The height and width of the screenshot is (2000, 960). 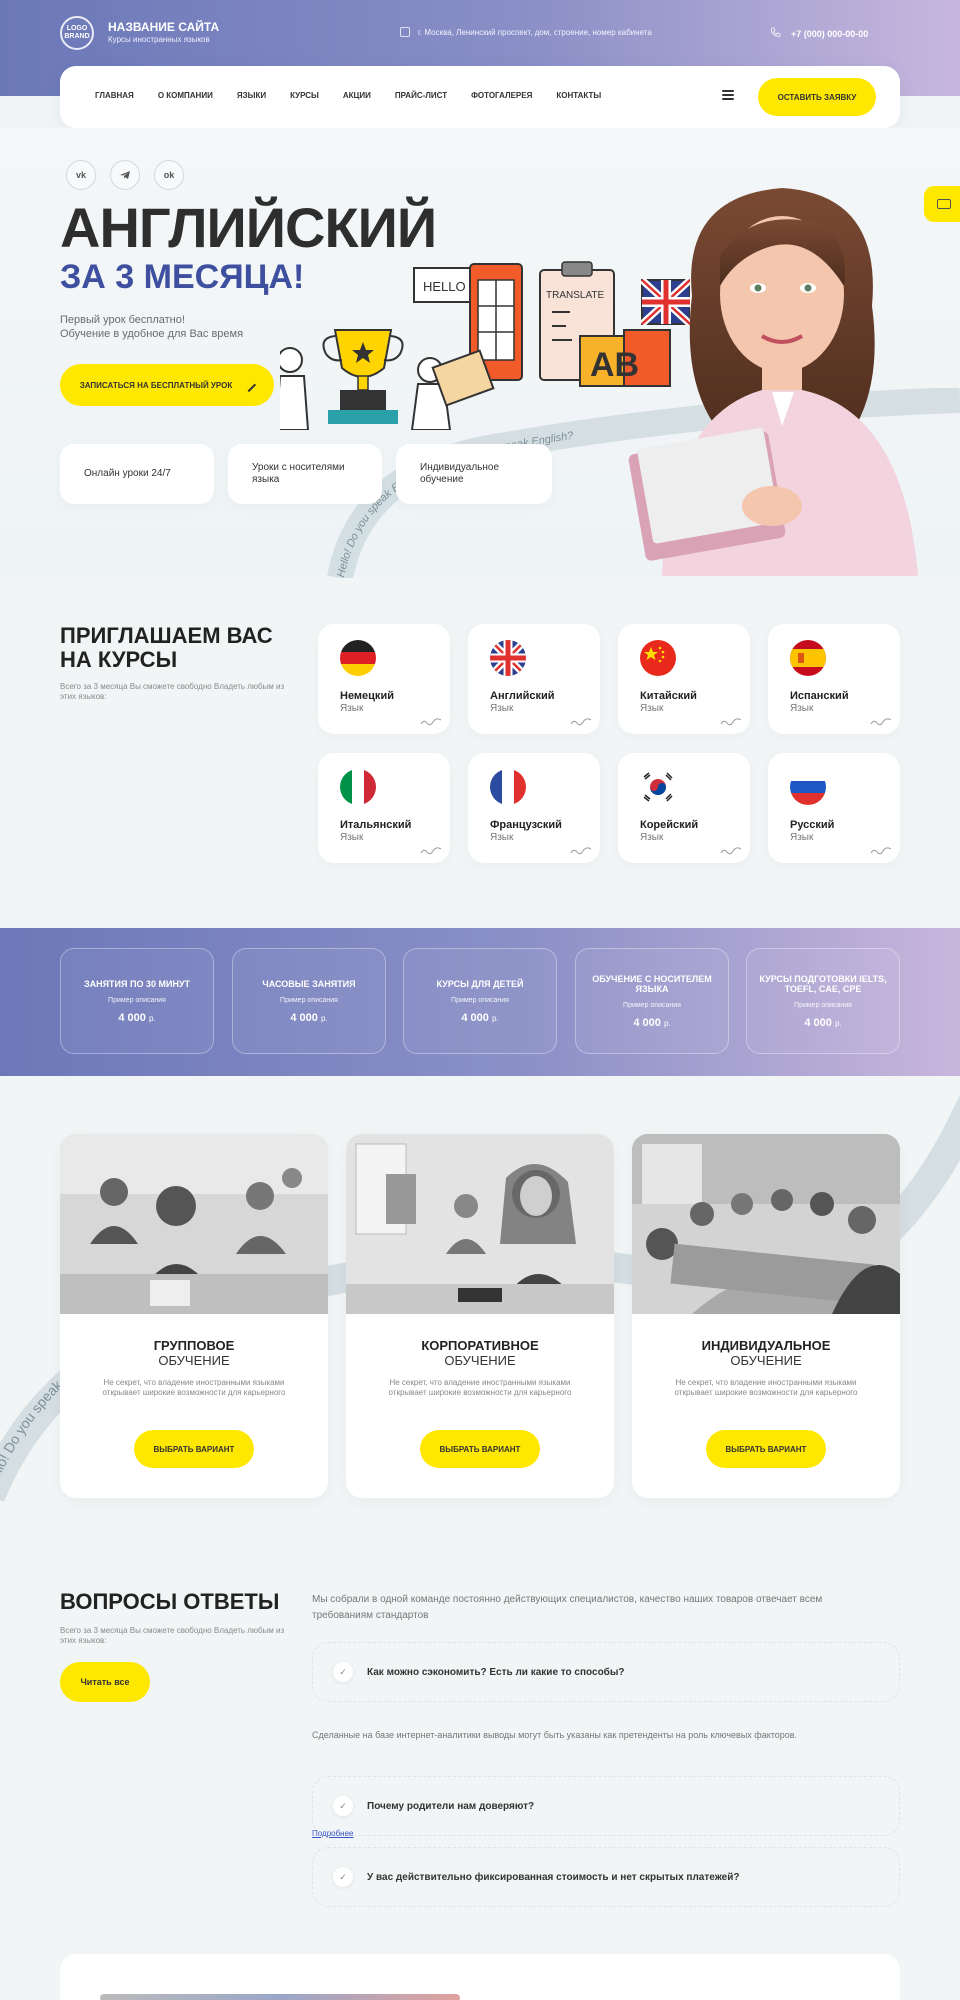 What do you see at coordinates (658, 787) in the screenshot?
I see `flag-kr-icon` at bounding box center [658, 787].